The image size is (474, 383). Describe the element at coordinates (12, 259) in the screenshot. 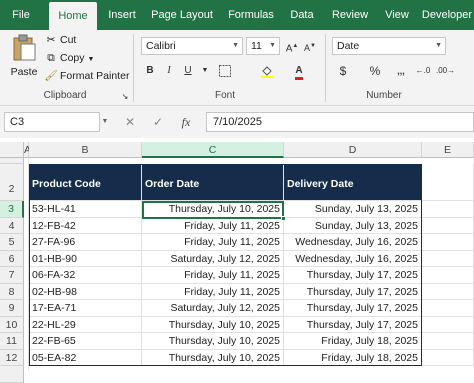

I see `row-header: 6` at that location.